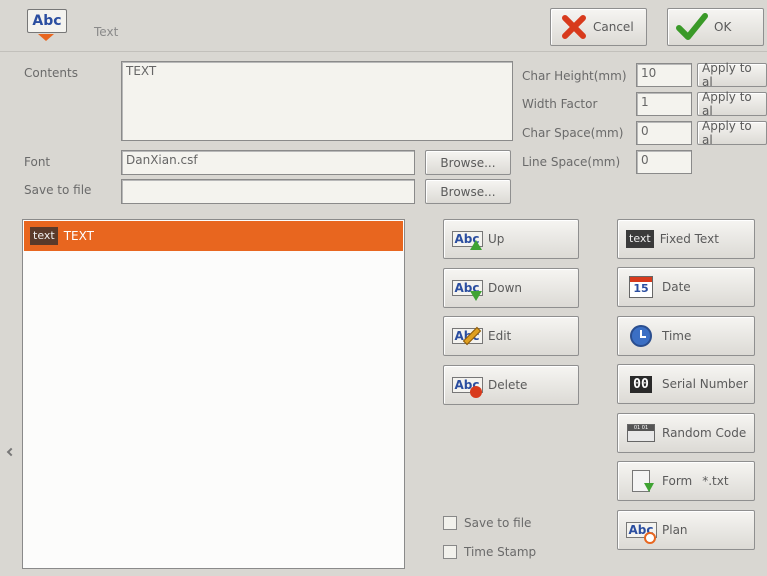  What do you see at coordinates (500, 552) in the screenshot?
I see `time-stamp-label: Time Stamp` at bounding box center [500, 552].